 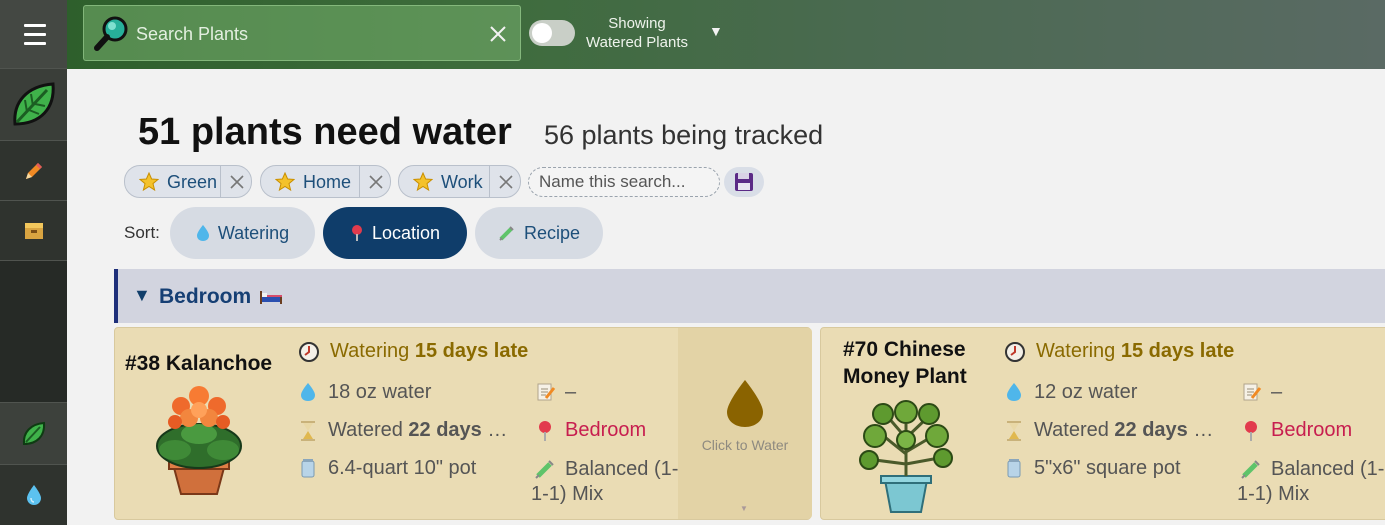 What do you see at coordinates (35, 25) in the screenshot?
I see `hamburger-icon` at bounding box center [35, 25].